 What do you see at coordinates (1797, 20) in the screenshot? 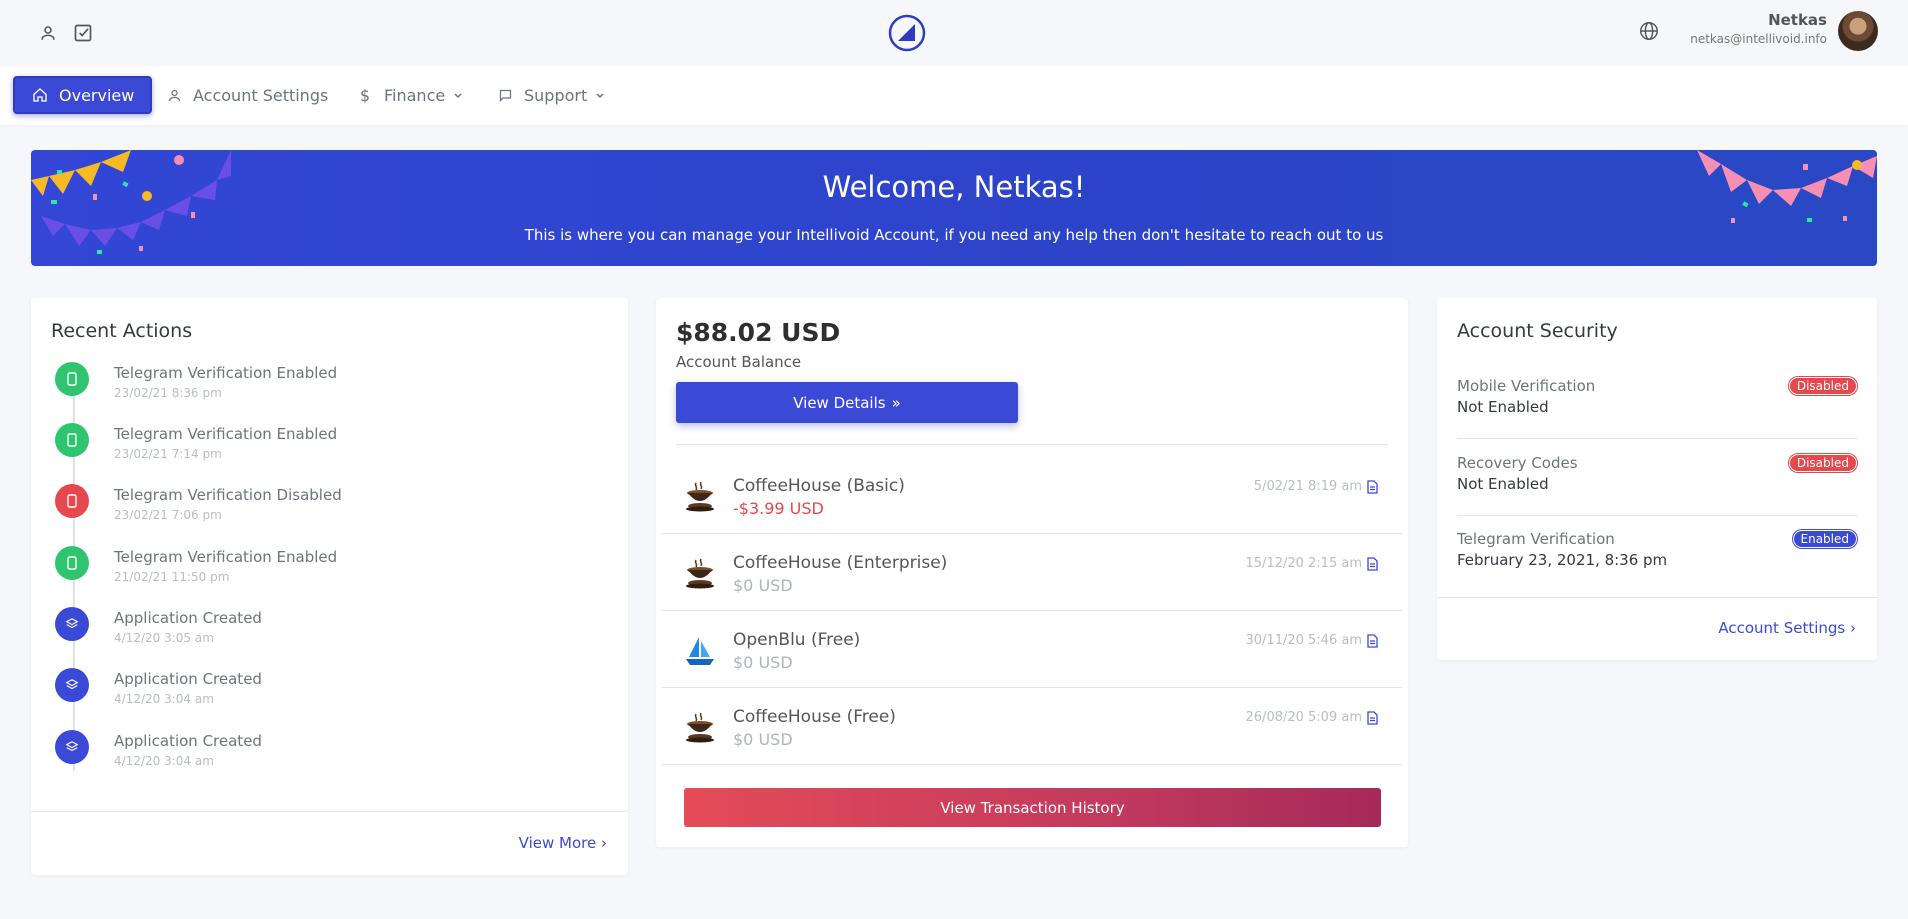
I see `user-name: Netkas` at bounding box center [1797, 20].